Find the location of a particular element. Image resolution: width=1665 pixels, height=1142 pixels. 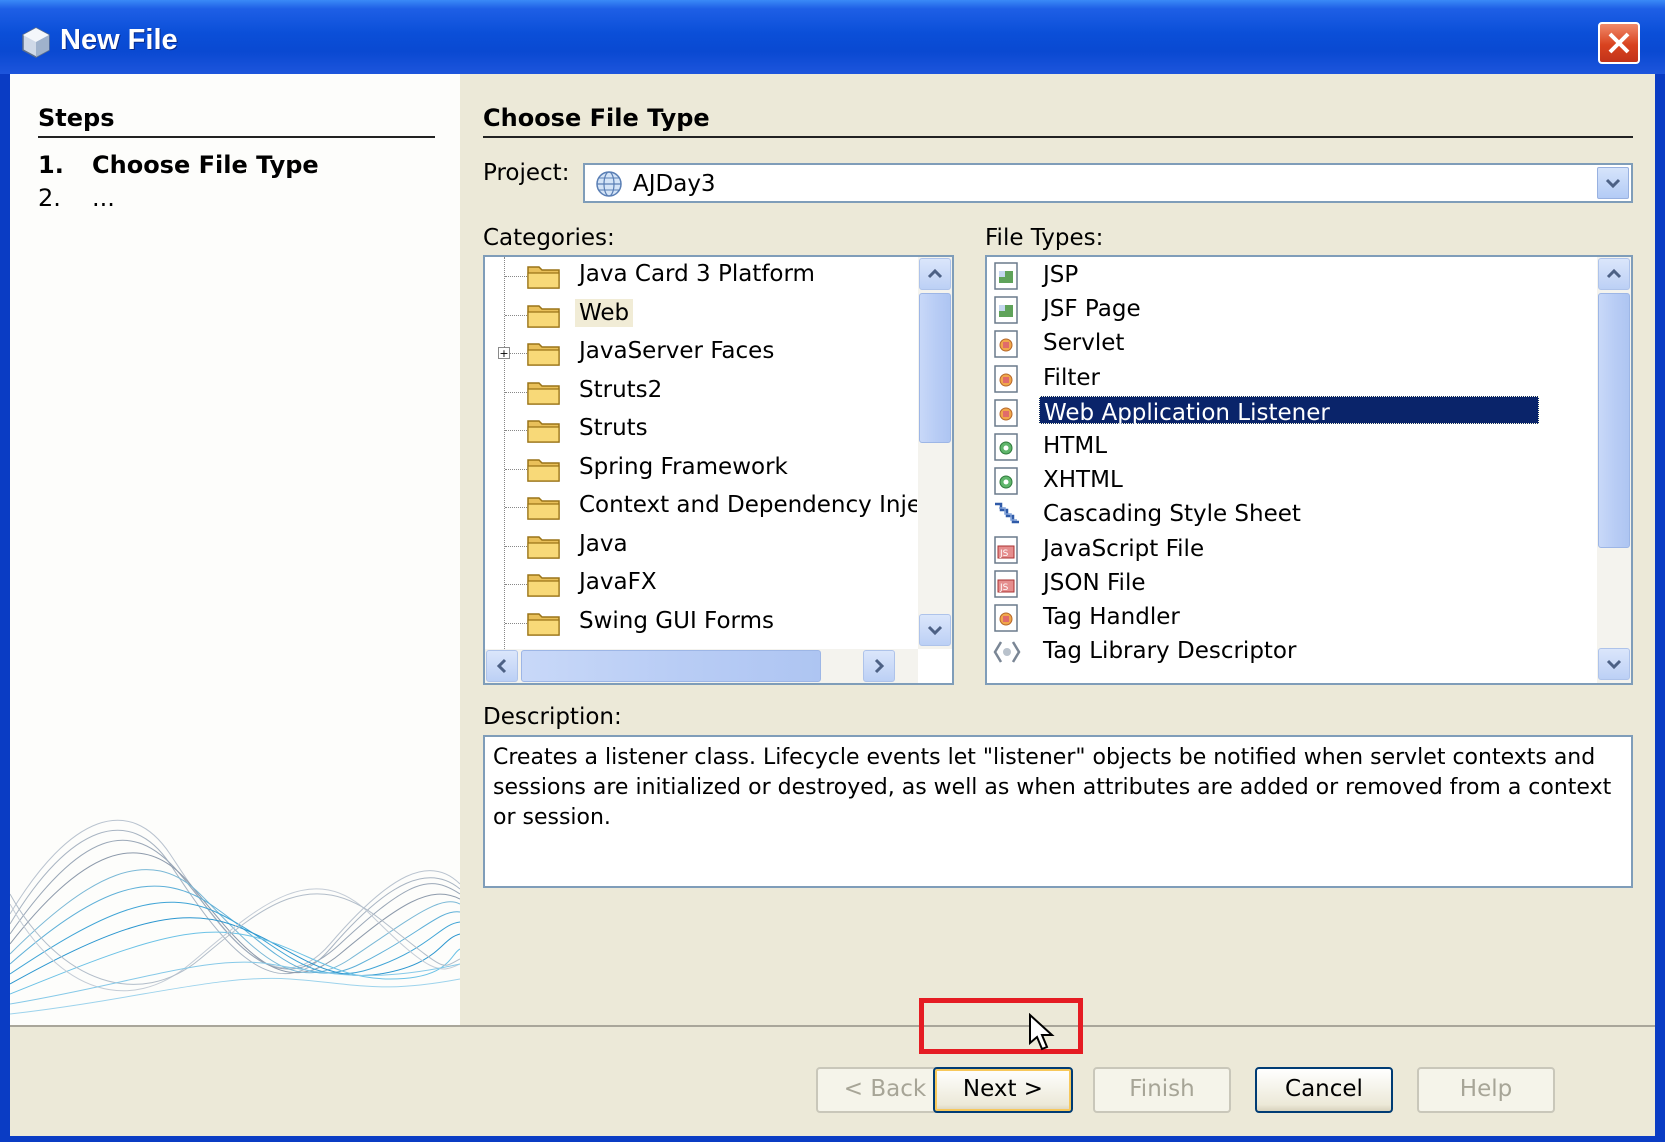

file-type-item: Filter is located at coordinates (1277, 378).